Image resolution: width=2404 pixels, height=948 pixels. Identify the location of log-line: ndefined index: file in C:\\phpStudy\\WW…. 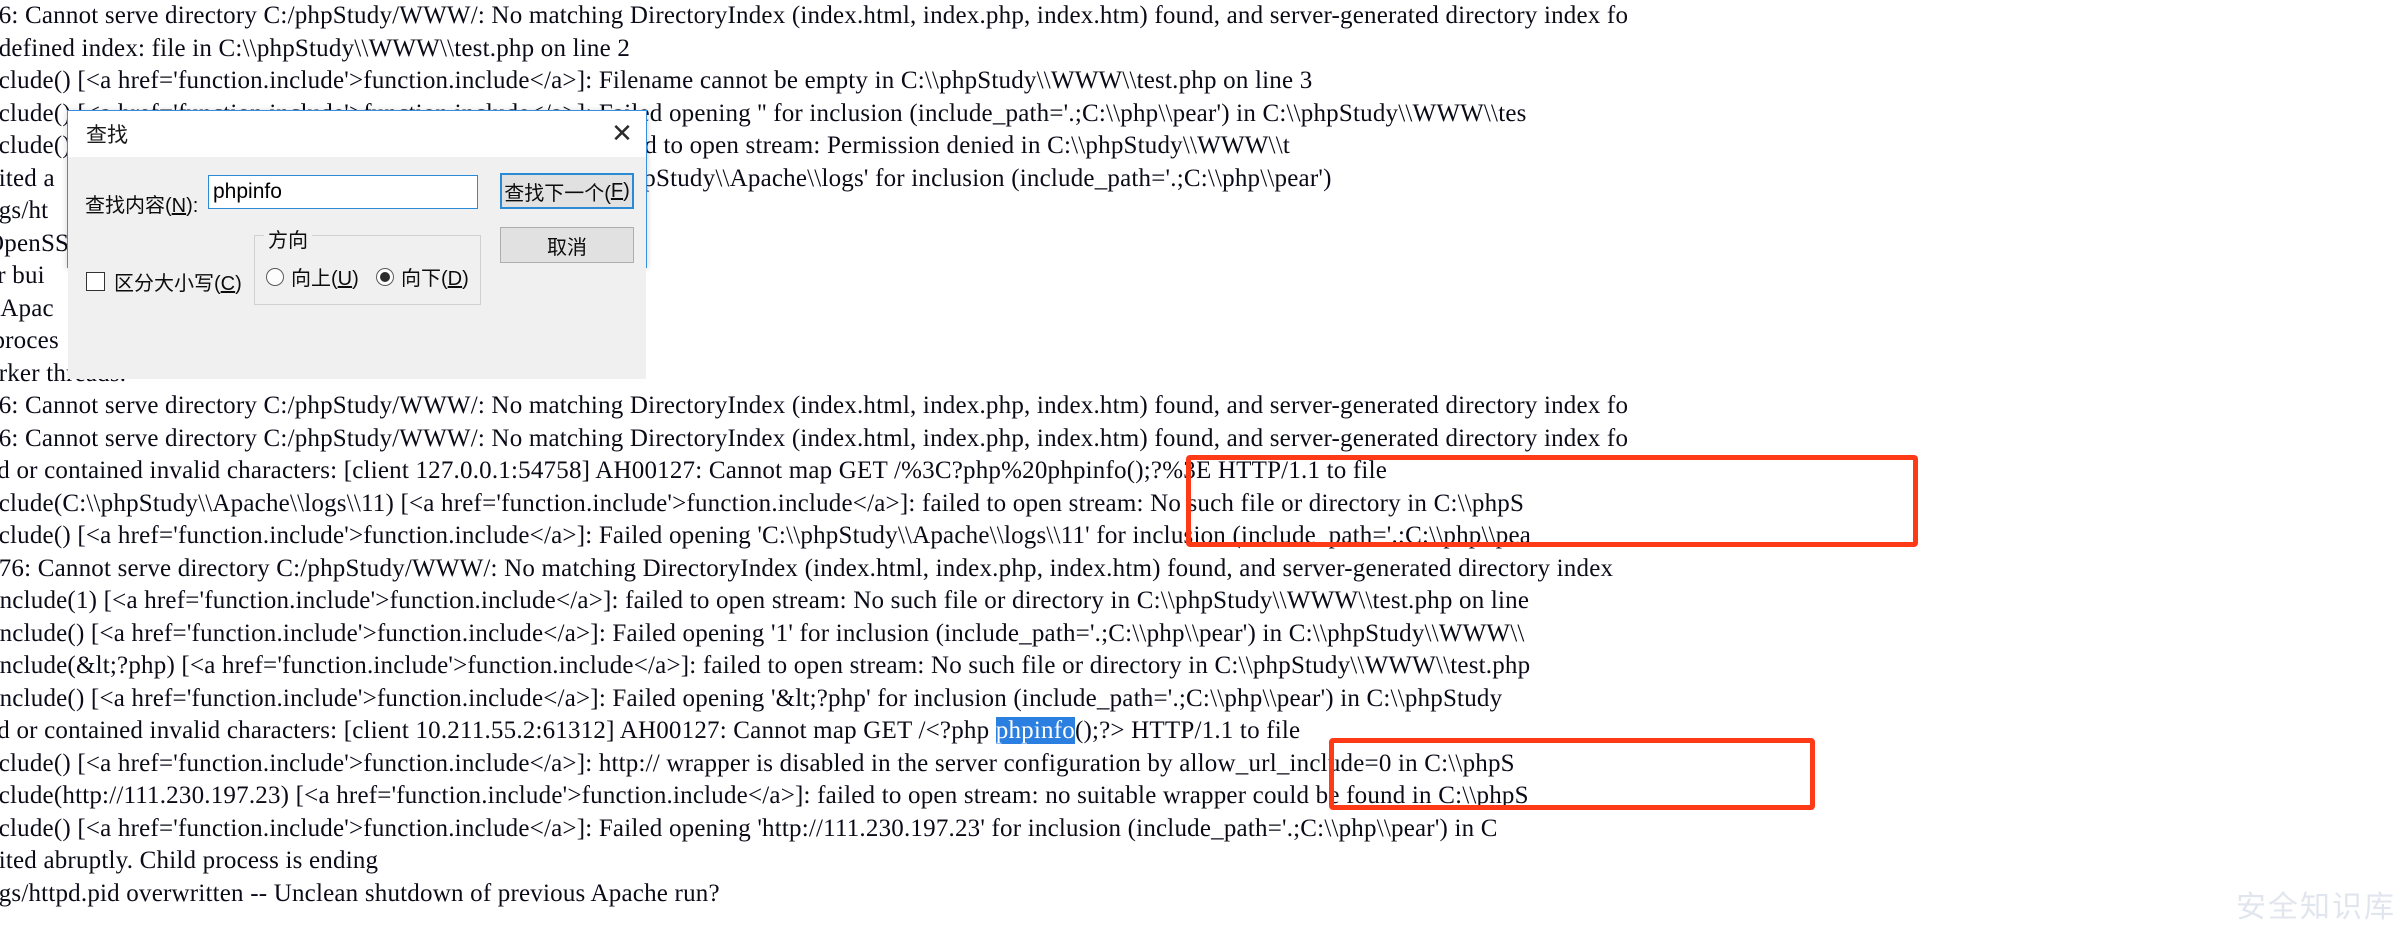
(315, 48).